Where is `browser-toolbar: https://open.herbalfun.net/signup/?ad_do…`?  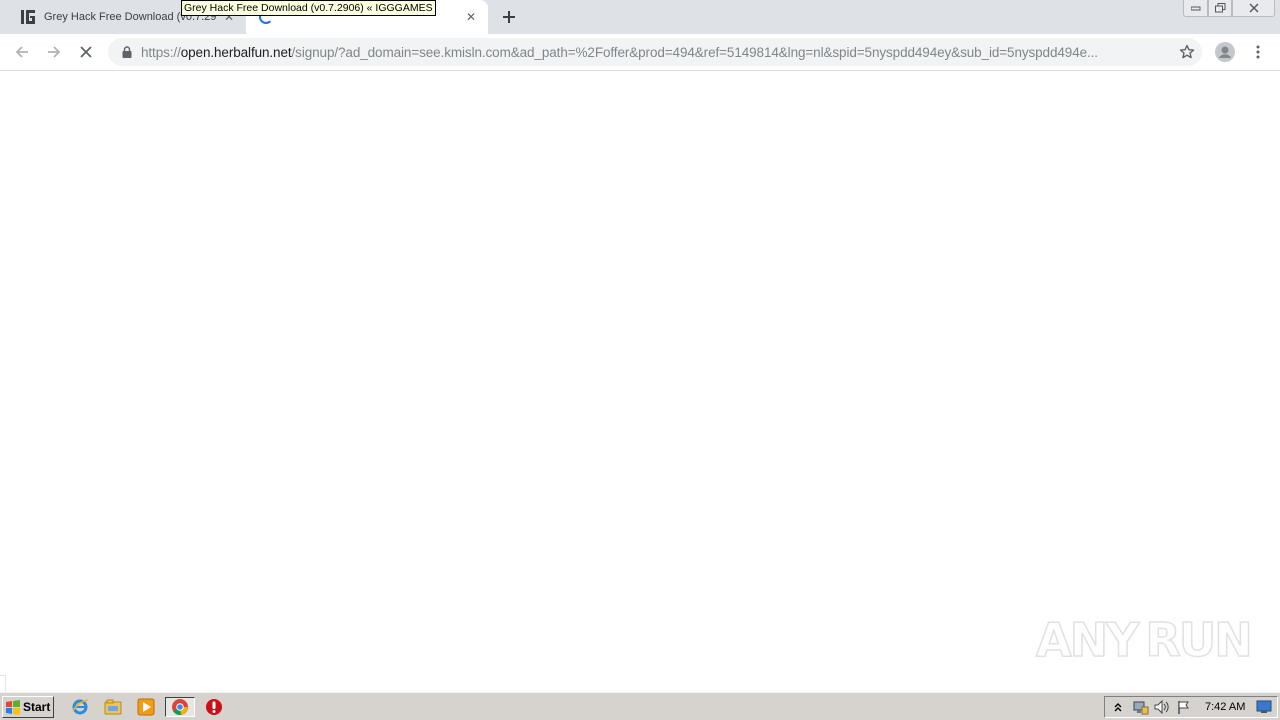 browser-toolbar: https://open.herbalfun.net/signup/?ad_do… is located at coordinates (640, 52).